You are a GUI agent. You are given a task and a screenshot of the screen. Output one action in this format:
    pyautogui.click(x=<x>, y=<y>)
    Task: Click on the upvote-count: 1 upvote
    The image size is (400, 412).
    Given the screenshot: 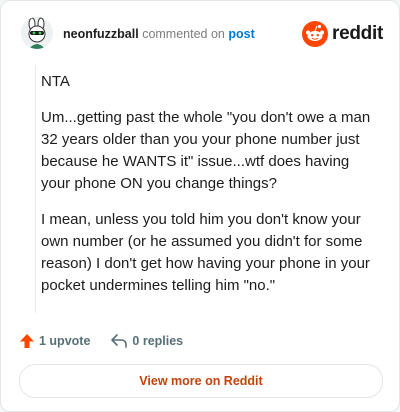 What is the action you would take?
    pyautogui.click(x=65, y=341)
    